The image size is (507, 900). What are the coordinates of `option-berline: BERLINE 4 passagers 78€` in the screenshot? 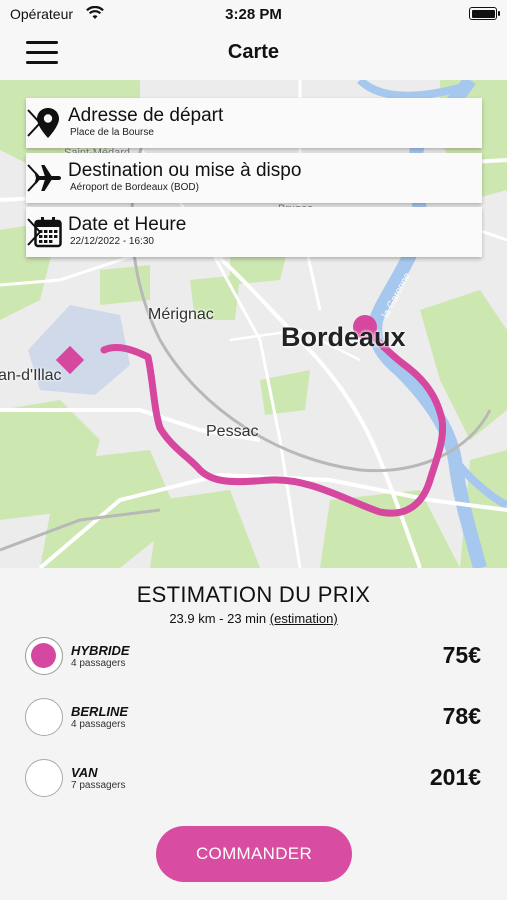 It's located at (255, 717).